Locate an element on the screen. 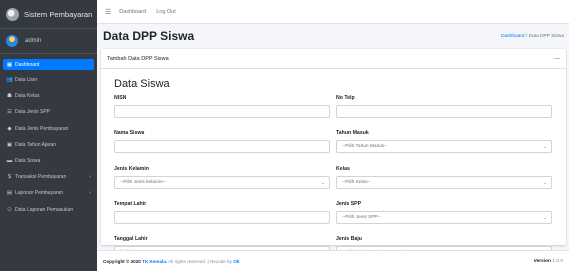 This screenshot has height=271, width=569. sidebar-item-label: Laporan Pembayaran is located at coordinates (39, 193).